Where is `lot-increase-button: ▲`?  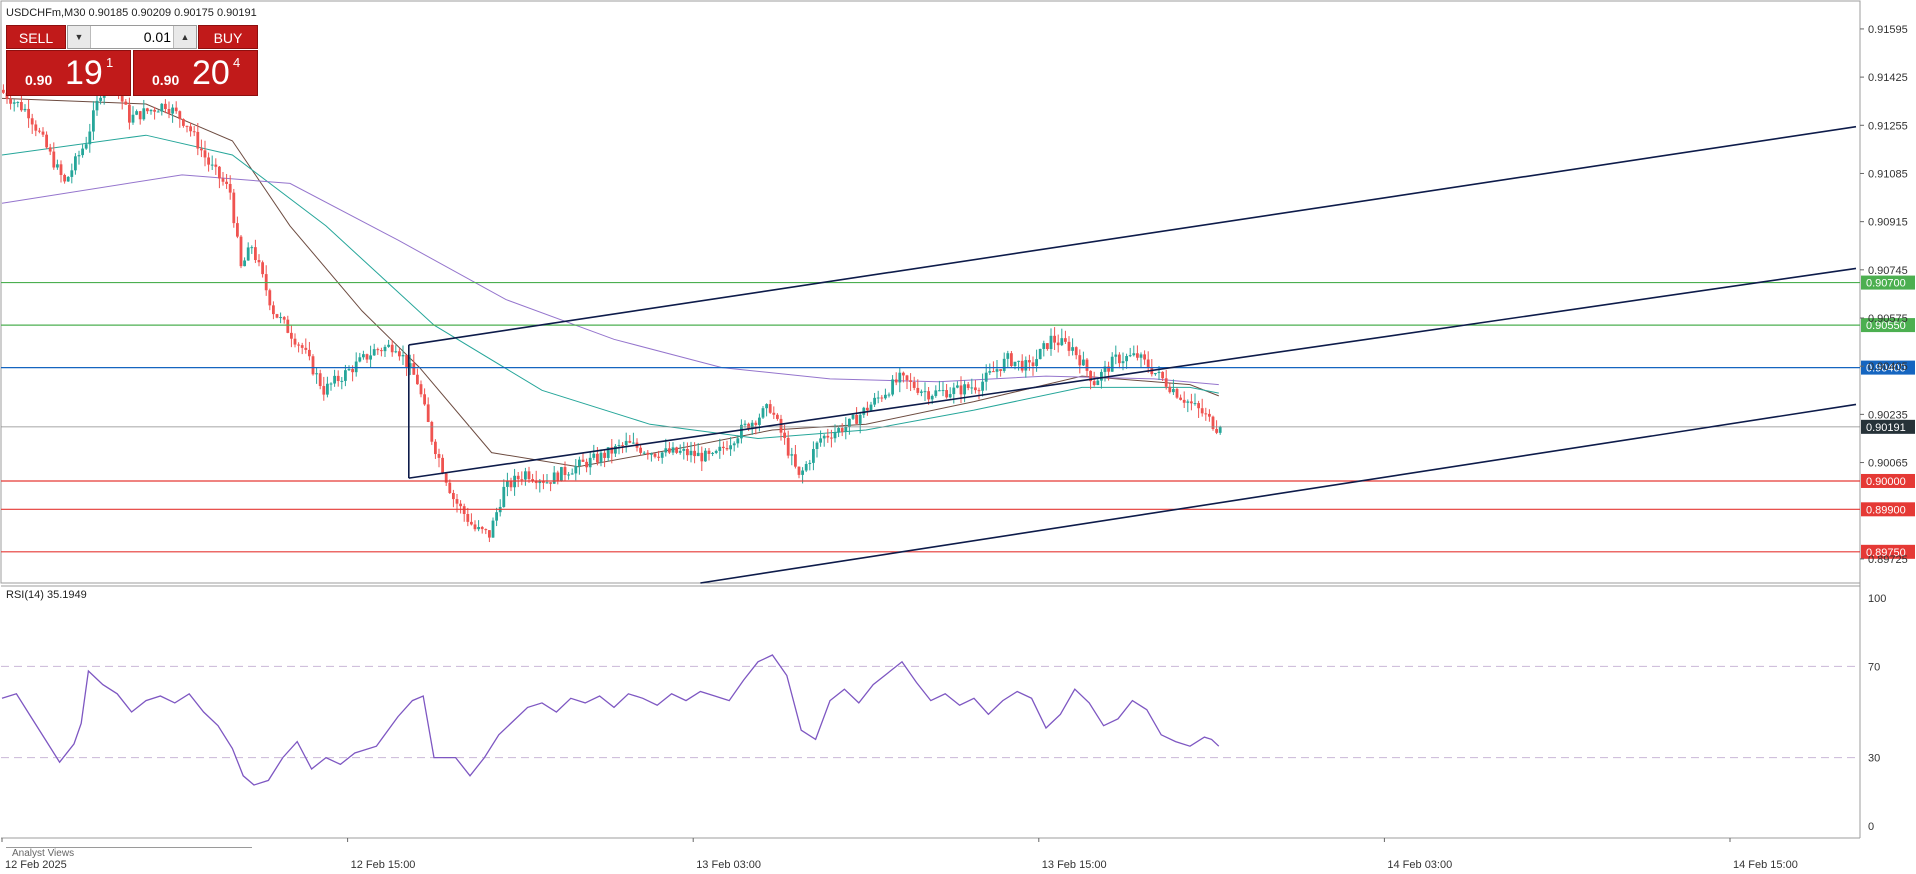
lot-increase-button: ▲ is located at coordinates (184, 37).